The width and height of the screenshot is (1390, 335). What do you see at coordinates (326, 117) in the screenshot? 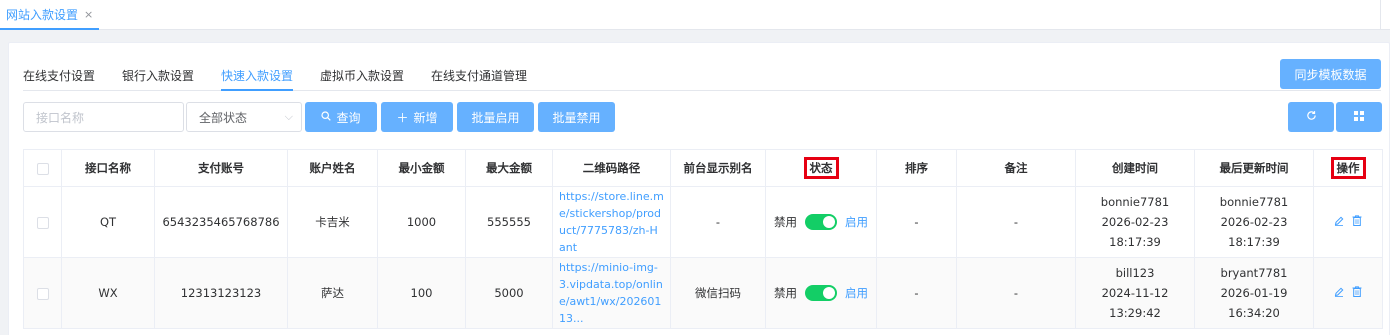
I see `search-icon` at bounding box center [326, 117].